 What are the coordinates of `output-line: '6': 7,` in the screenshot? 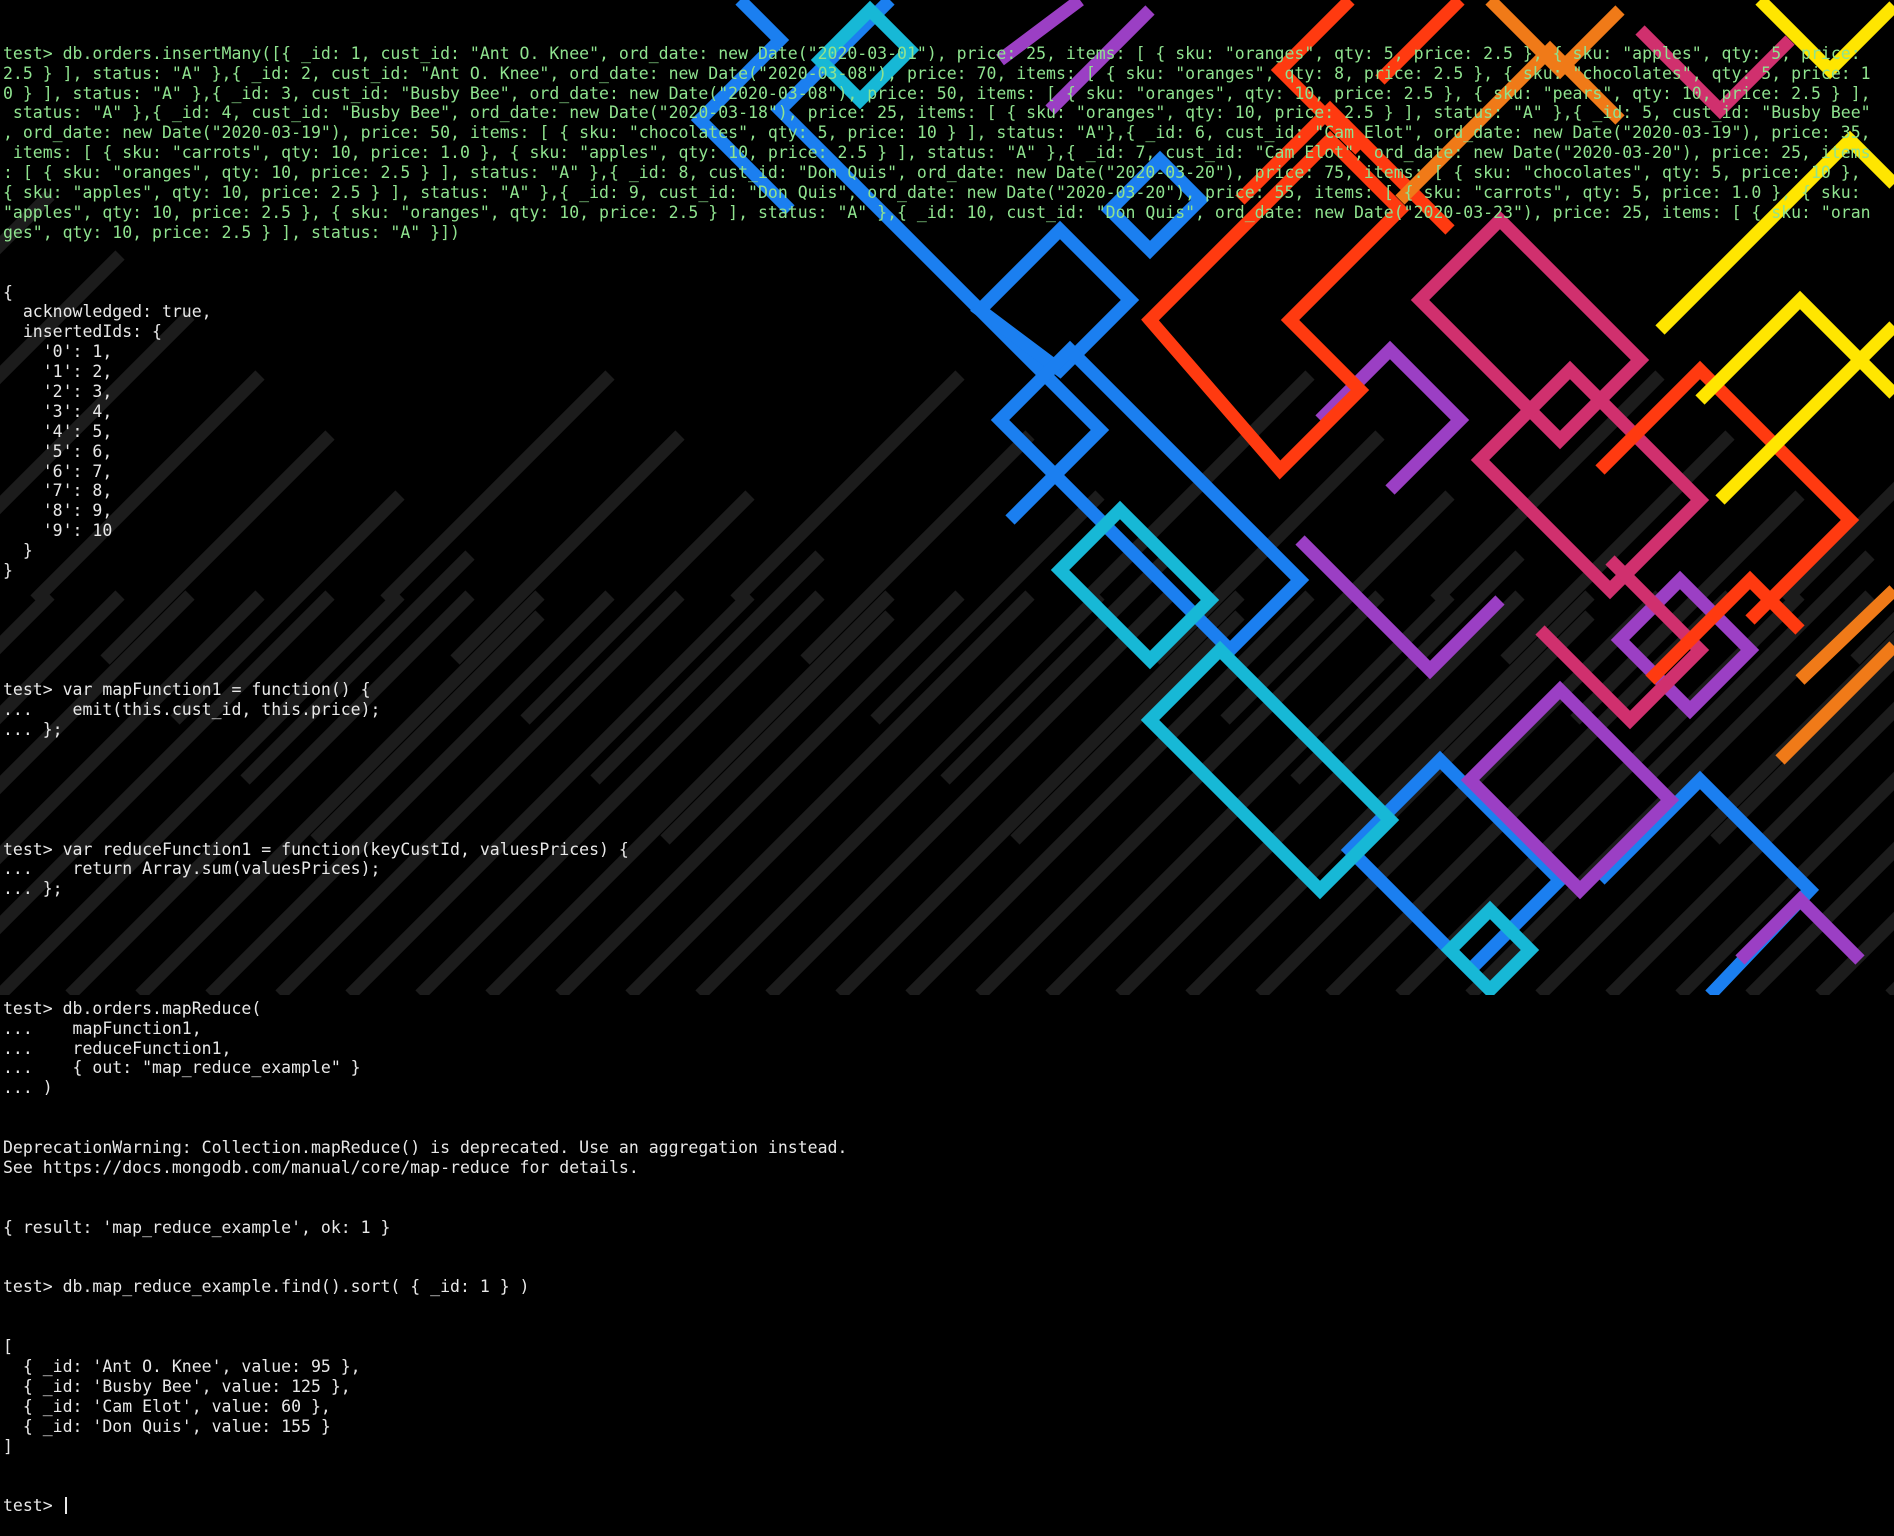 It's located at (58, 471).